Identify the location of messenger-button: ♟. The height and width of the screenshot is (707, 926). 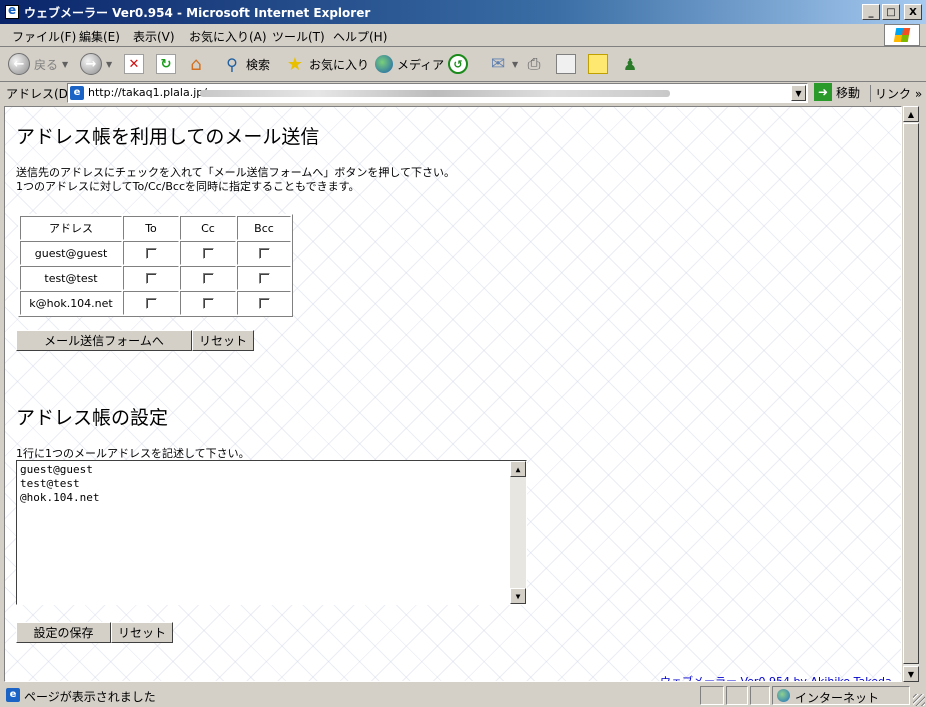
(630, 64).